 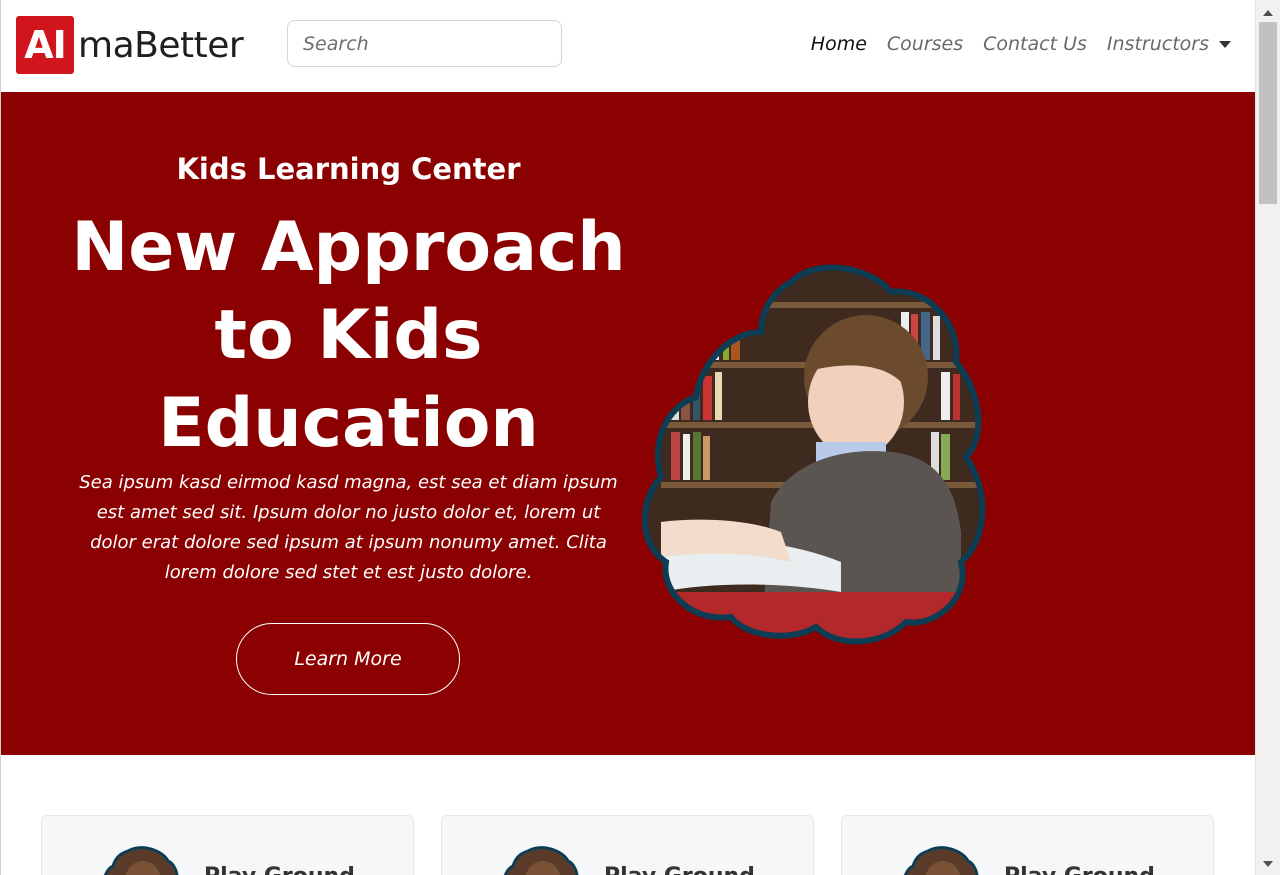 I want to click on hero-title-line2: to Kids, so click(x=348, y=335).